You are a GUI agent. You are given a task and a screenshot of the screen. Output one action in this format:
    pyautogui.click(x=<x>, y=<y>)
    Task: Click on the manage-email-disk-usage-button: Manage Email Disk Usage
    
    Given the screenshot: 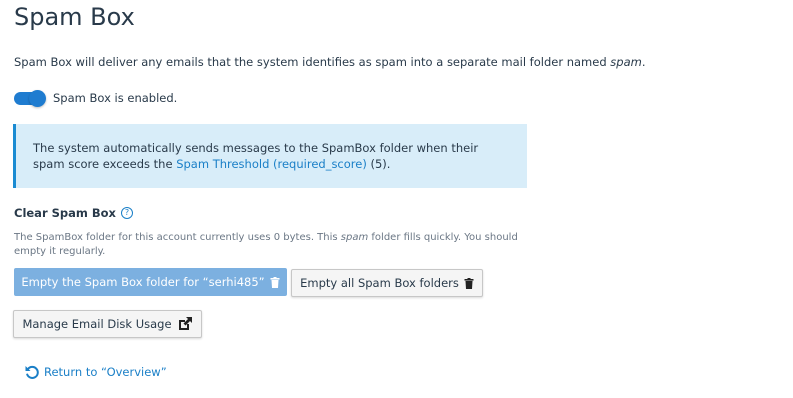 What is the action you would take?
    pyautogui.click(x=107, y=324)
    